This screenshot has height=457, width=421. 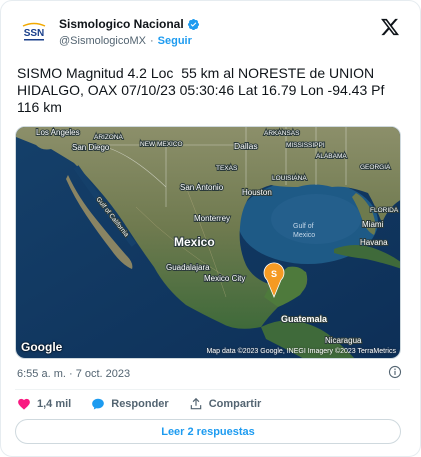 What do you see at coordinates (305, 145) in the screenshot?
I see `label-mississippi: MISSISSIPPI` at bounding box center [305, 145].